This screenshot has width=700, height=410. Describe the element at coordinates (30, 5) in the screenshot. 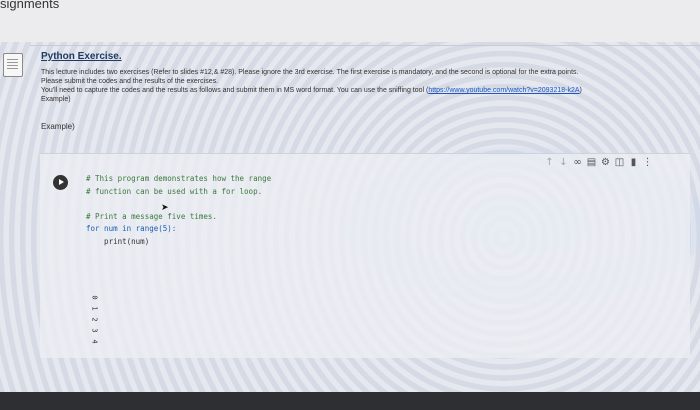

I see `page-title: signments` at that location.